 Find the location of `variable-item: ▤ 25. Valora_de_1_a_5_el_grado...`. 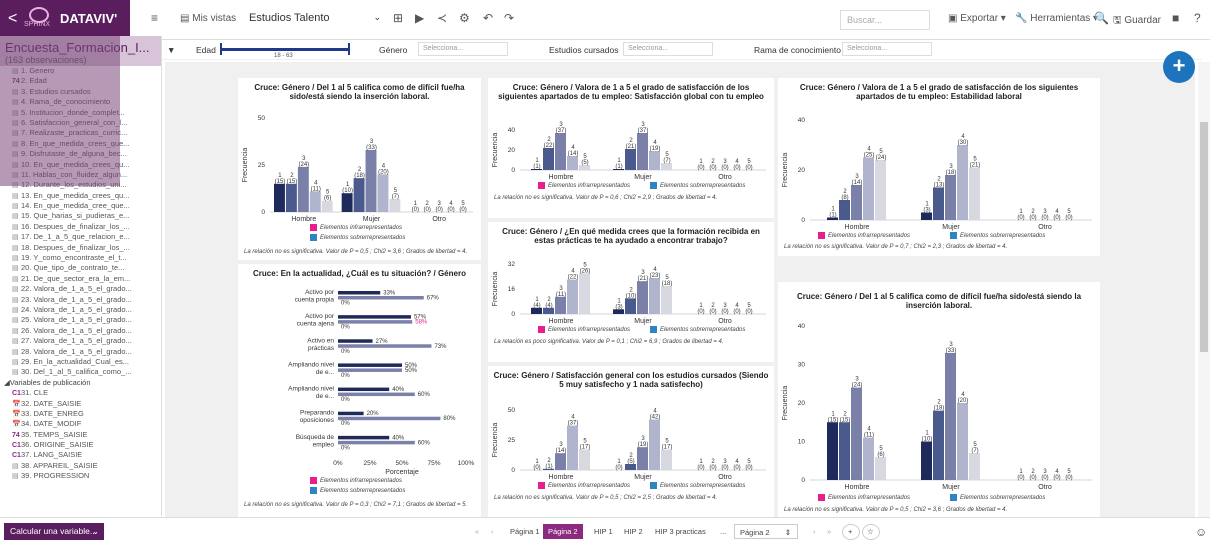

variable-item: ▤ 25. Valora_de_1_a_5_el_grado... is located at coordinates (80, 320).